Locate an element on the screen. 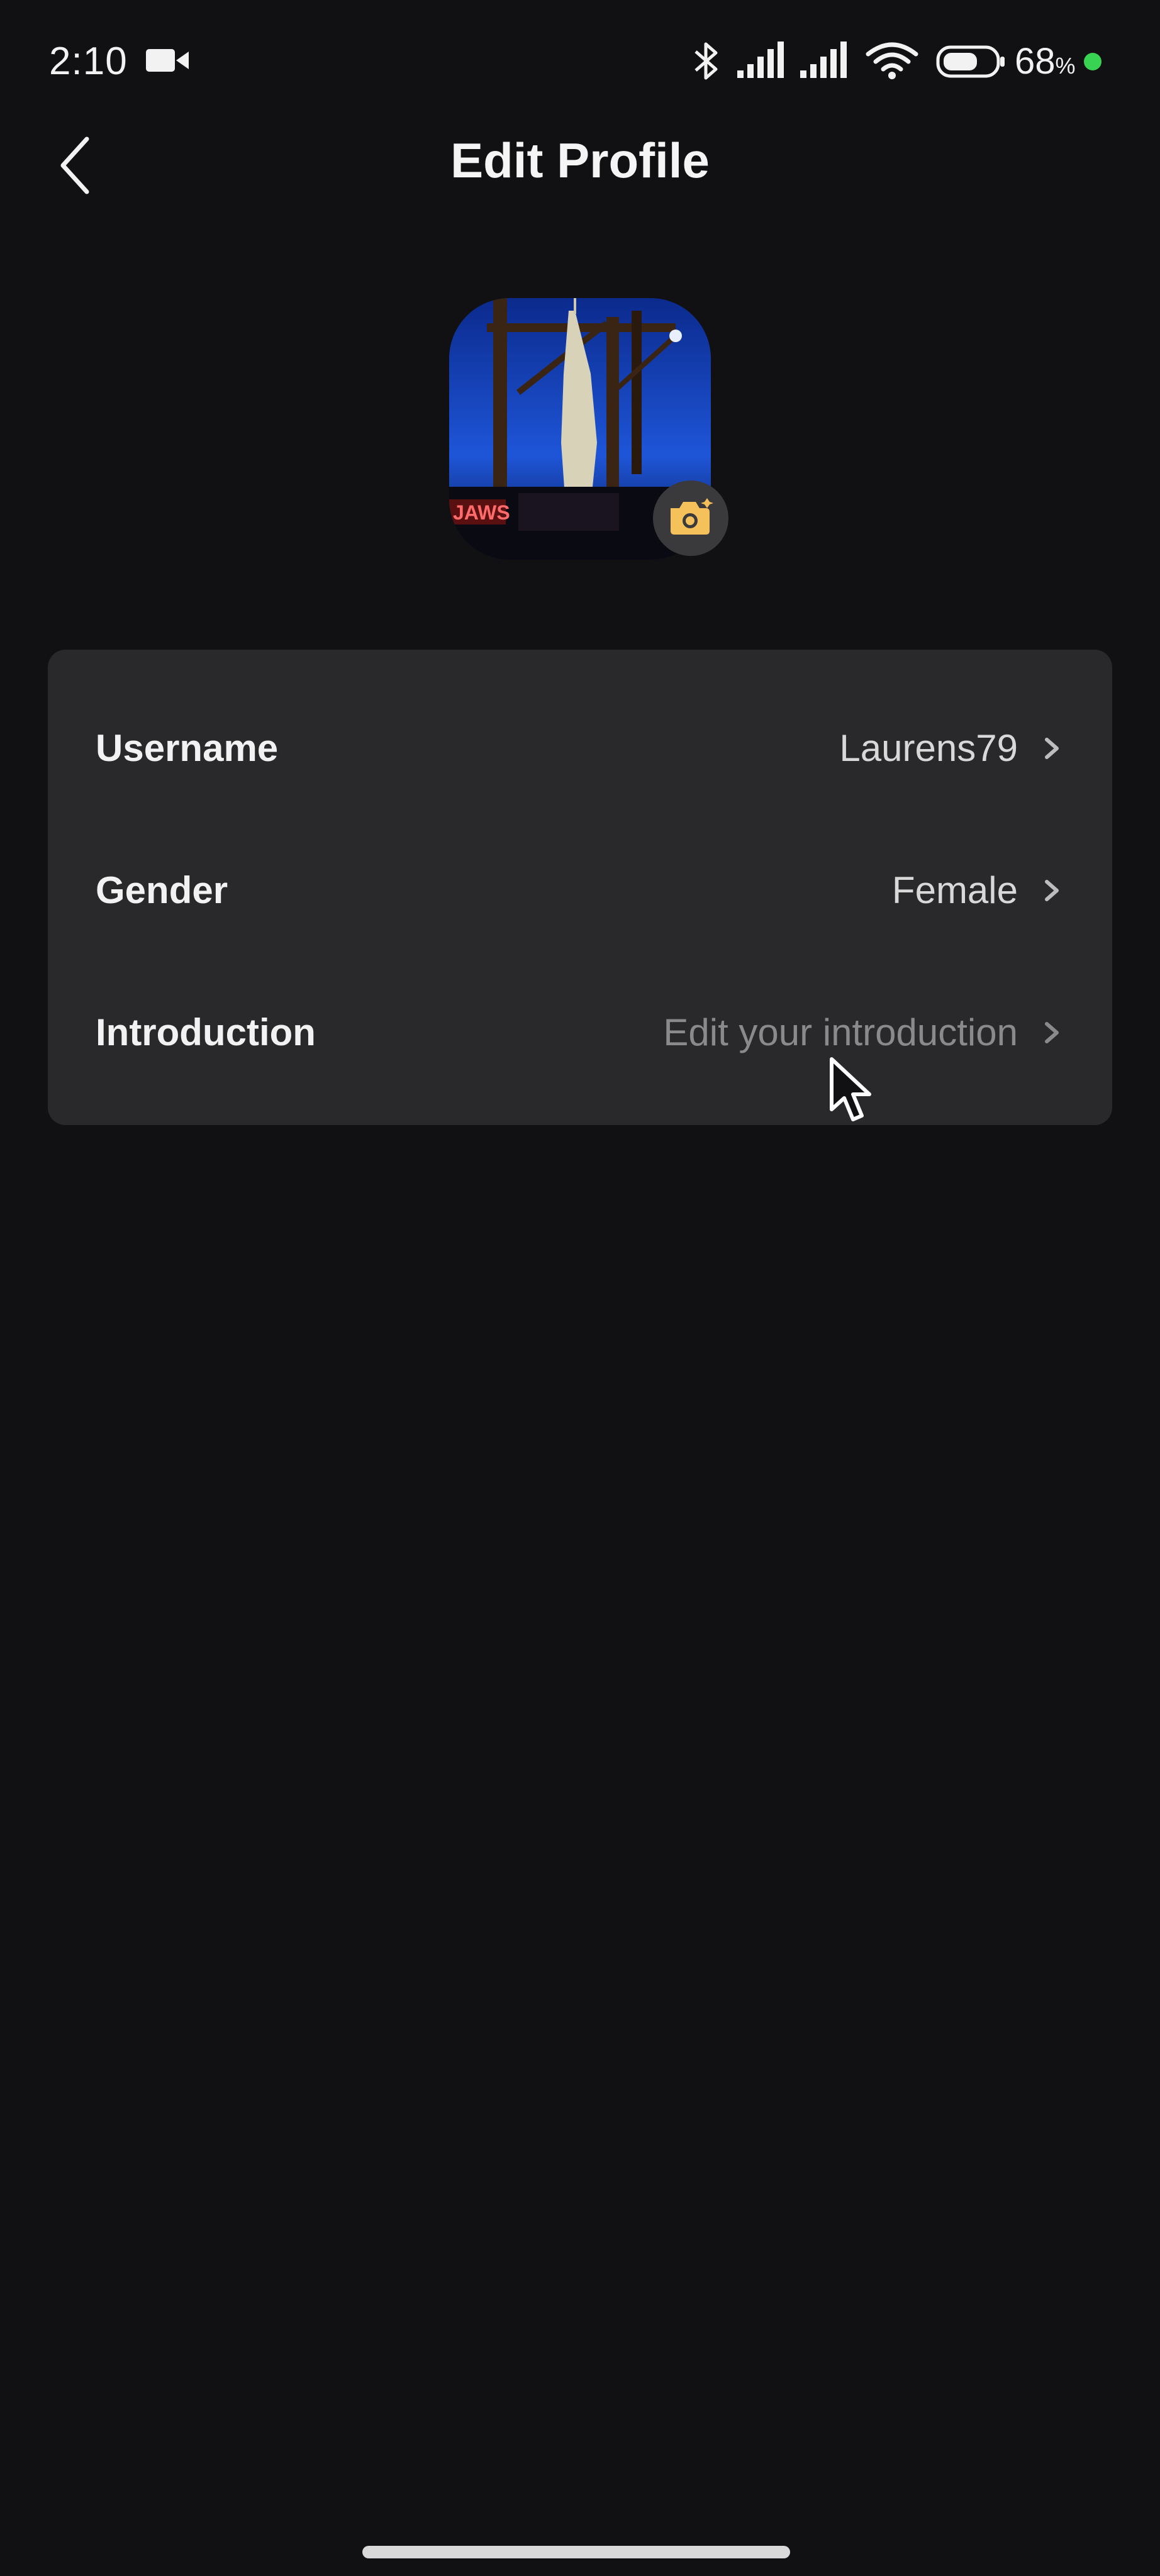 The image size is (1160, 2576). bluetooth-icon is located at coordinates (706, 62).